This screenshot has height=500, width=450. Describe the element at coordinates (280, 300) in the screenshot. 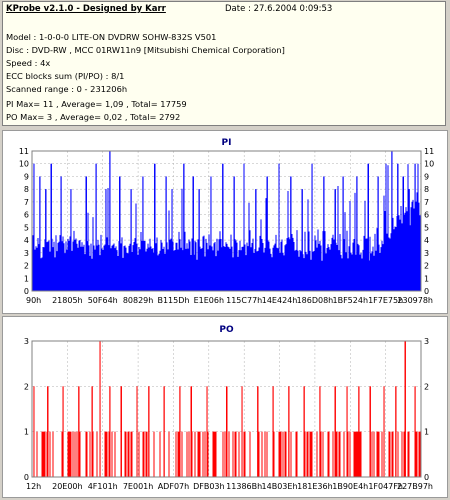

I see `x-tick-label: 14E424h` at that location.